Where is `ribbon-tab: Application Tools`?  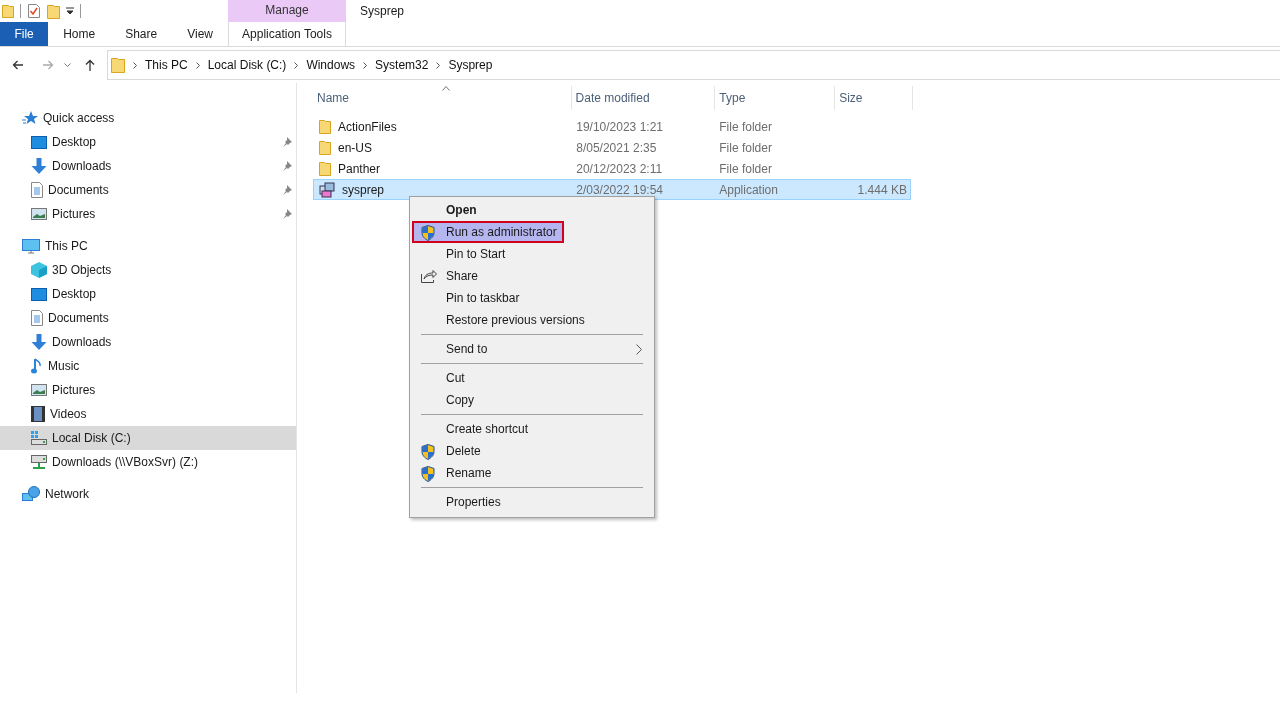 ribbon-tab: Application Tools is located at coordinates (287, 34).